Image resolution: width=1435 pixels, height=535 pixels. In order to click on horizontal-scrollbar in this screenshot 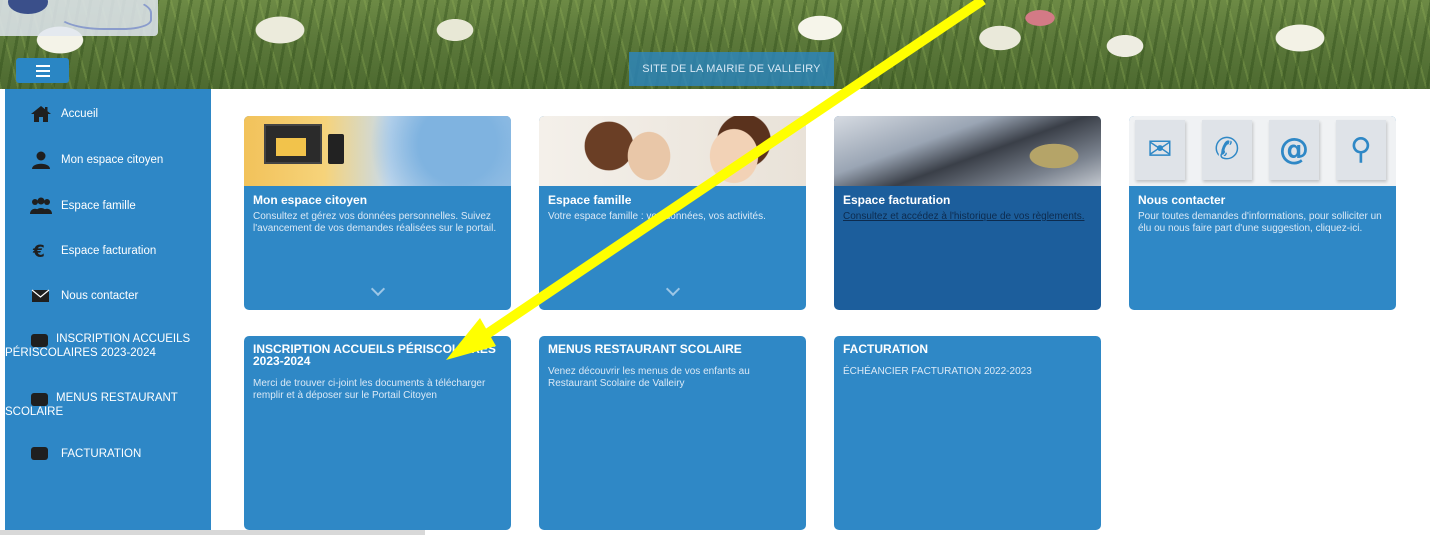, I will do `click(212, 532)`.